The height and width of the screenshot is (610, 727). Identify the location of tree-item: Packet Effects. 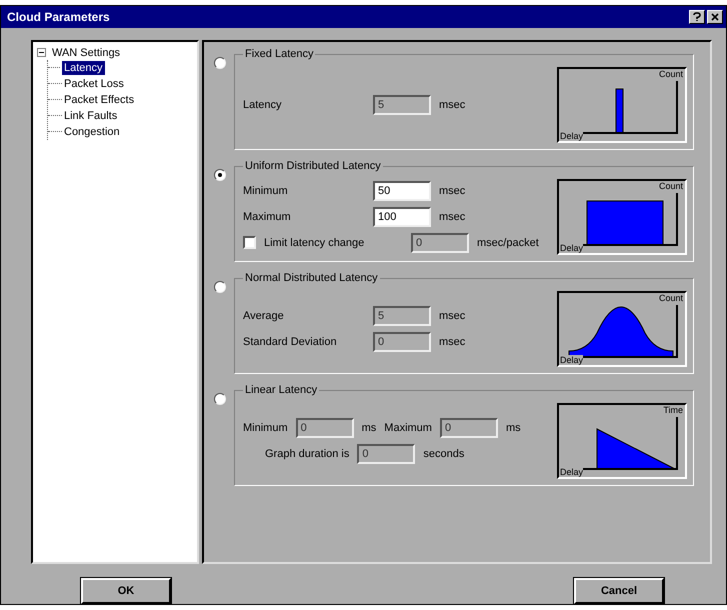
(99, 99).